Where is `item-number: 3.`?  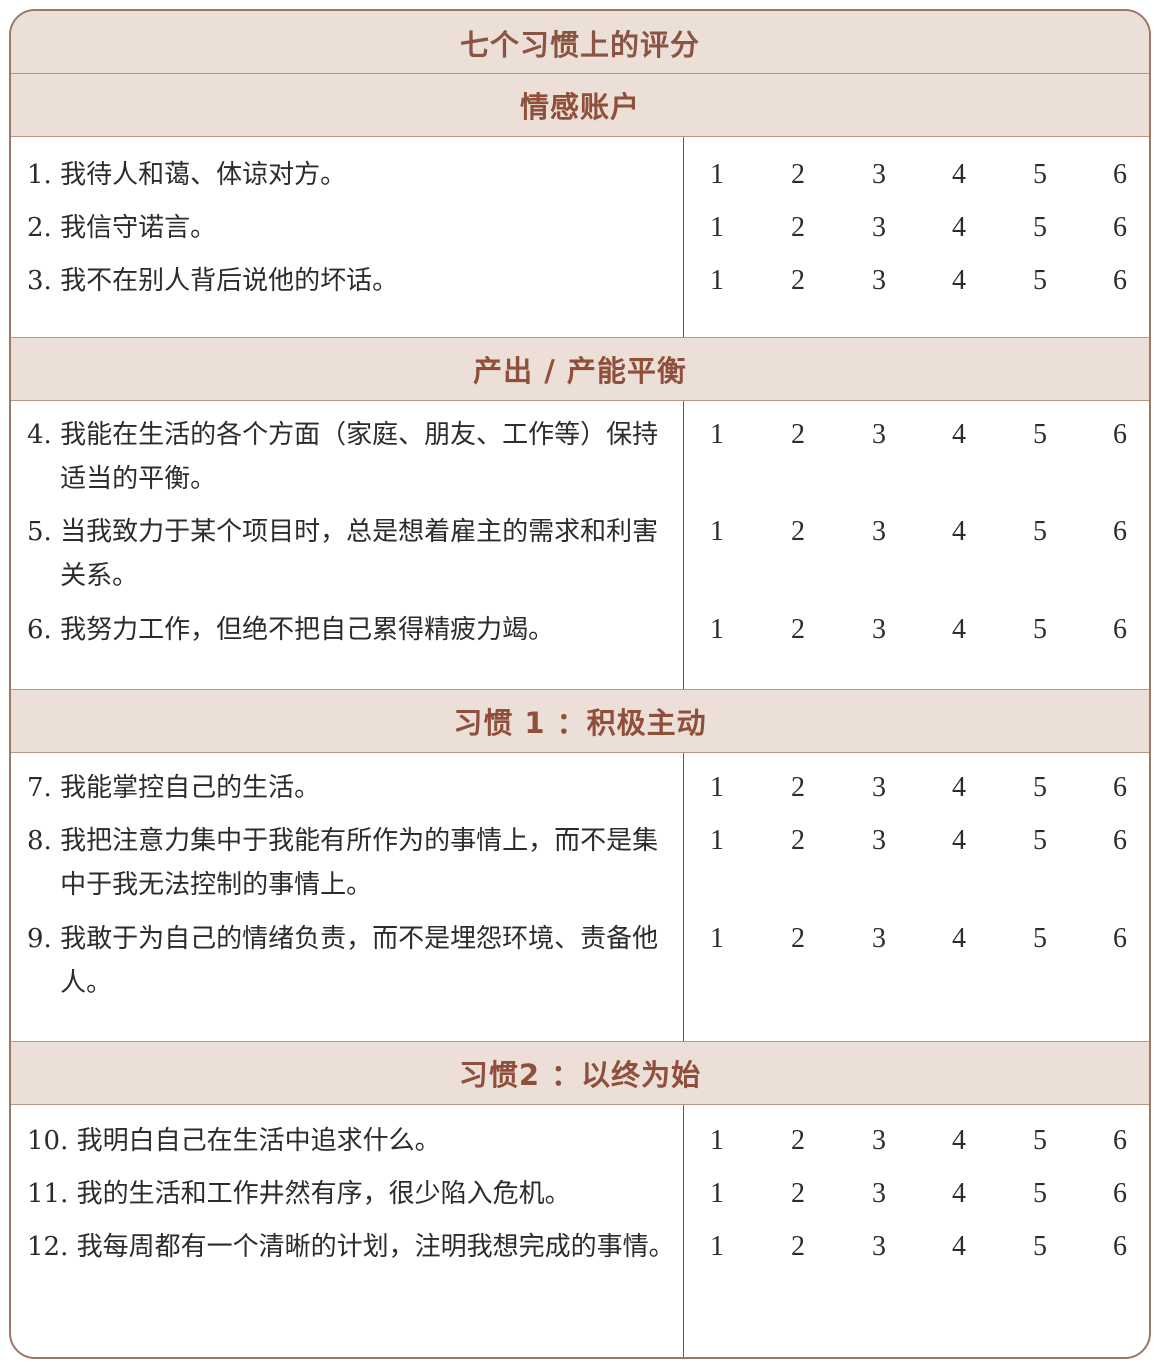 item-number: 3. is located at coordinates (44, 281).